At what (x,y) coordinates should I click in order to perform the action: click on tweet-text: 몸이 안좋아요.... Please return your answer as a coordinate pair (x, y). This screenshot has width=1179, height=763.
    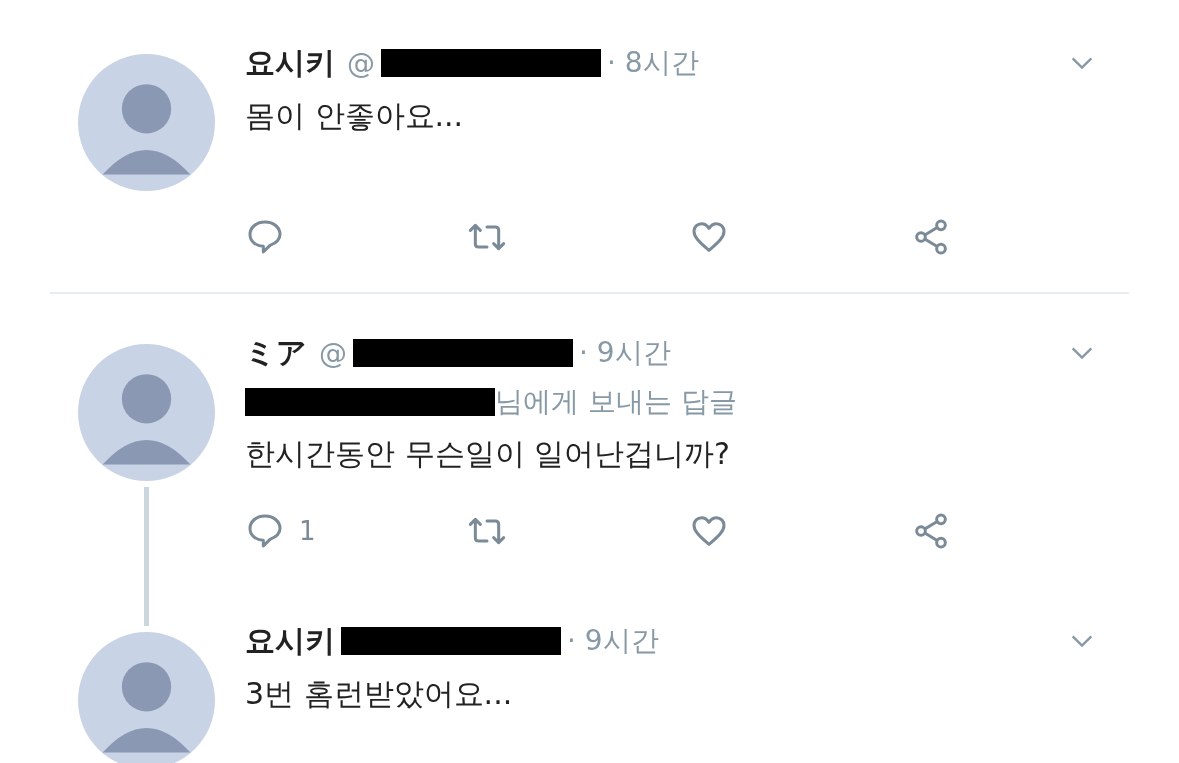
    Looking at the image, I should click on (355, 116).